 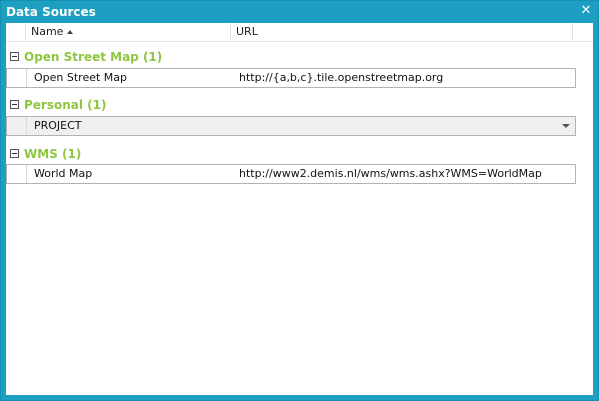 What do you see at coordinates (299, 105) in the screenshot?
I see `group-header-personal: Personal (1)` at bounding box center [299, 105].